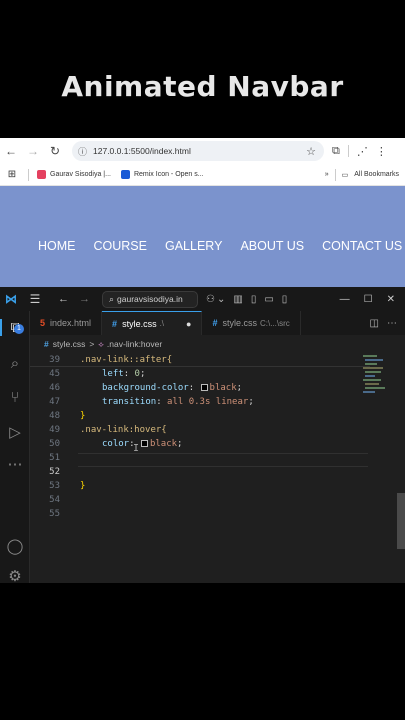  Describe the element at coordinates (33, 151) in the screenshot. I see `forward-arrow-icon: →` at that location.